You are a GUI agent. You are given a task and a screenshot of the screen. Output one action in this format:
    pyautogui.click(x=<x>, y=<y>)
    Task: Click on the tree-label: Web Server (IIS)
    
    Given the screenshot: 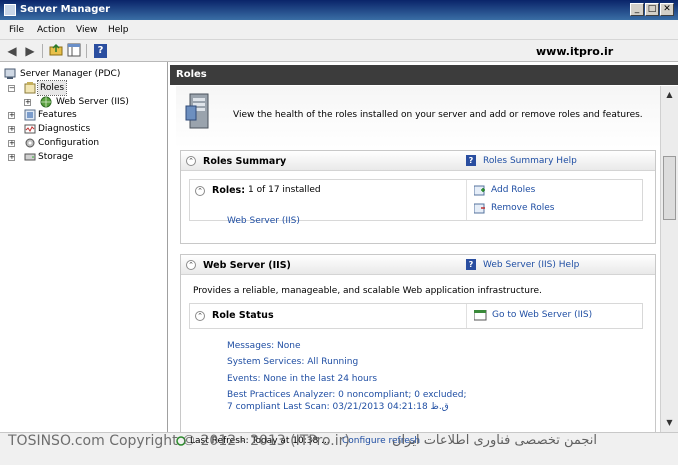 What is the action you would take?
    pyautogui.click(x=92, y=102)
    